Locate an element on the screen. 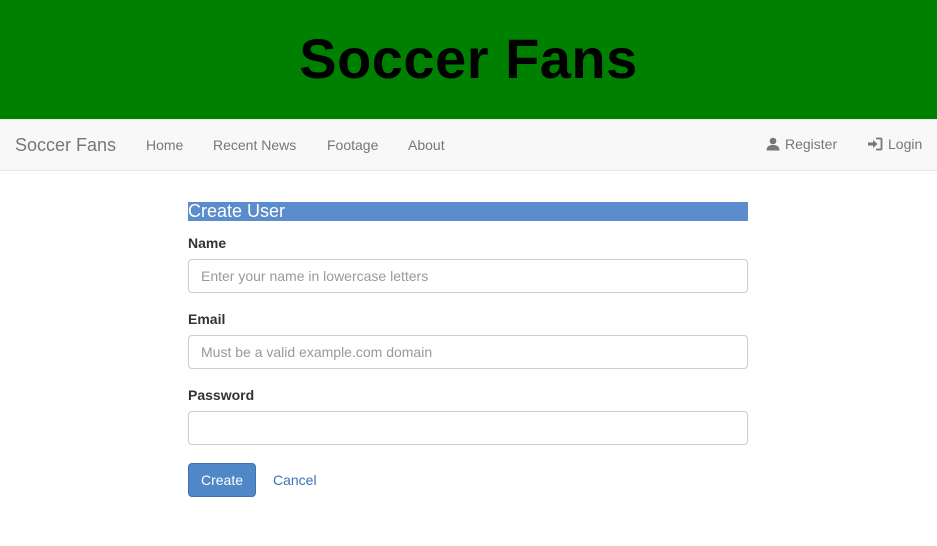  nav-link-recent-news: Recent News is located at coordinates (254, 145).